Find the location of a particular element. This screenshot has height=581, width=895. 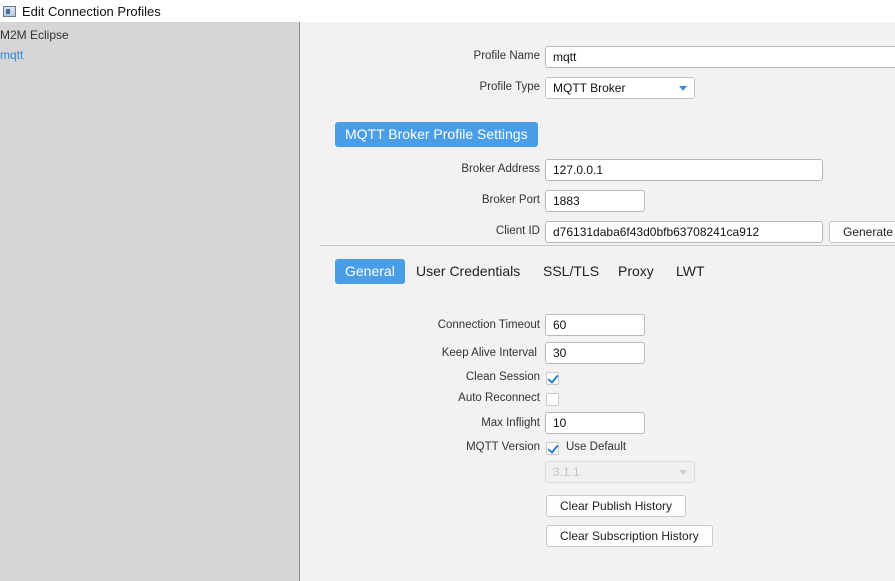

profile-name-input: mqtt is located at coordinates (720, 57).